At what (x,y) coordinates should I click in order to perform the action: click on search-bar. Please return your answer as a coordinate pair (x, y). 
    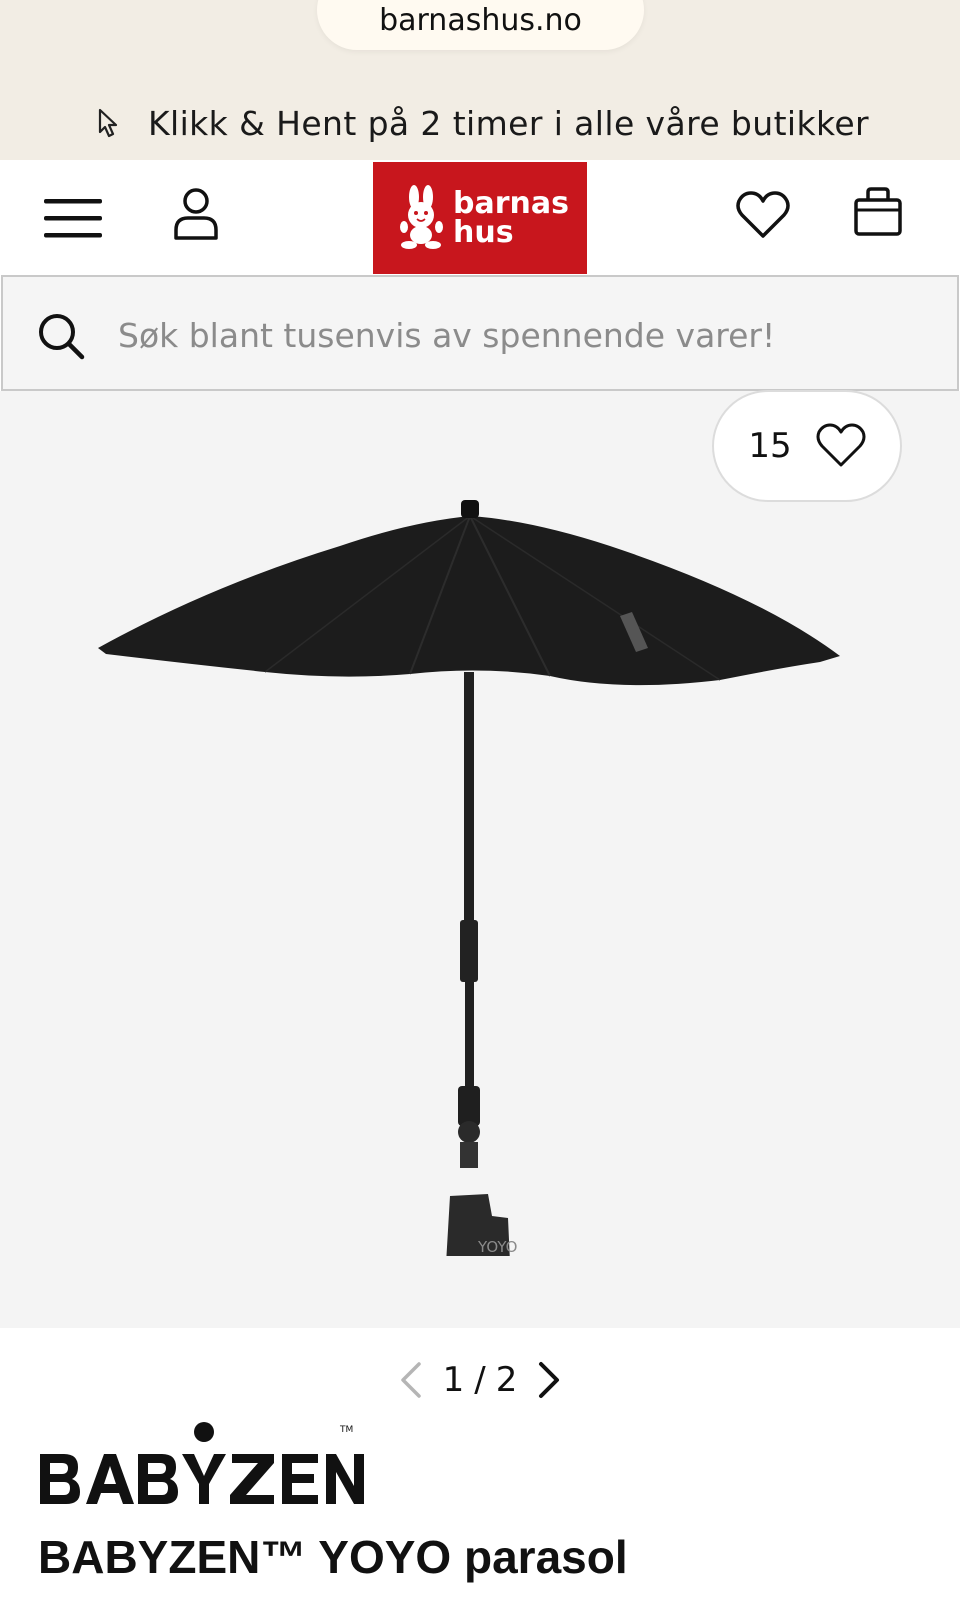
    Looking at the image, I should click on (480, 333).